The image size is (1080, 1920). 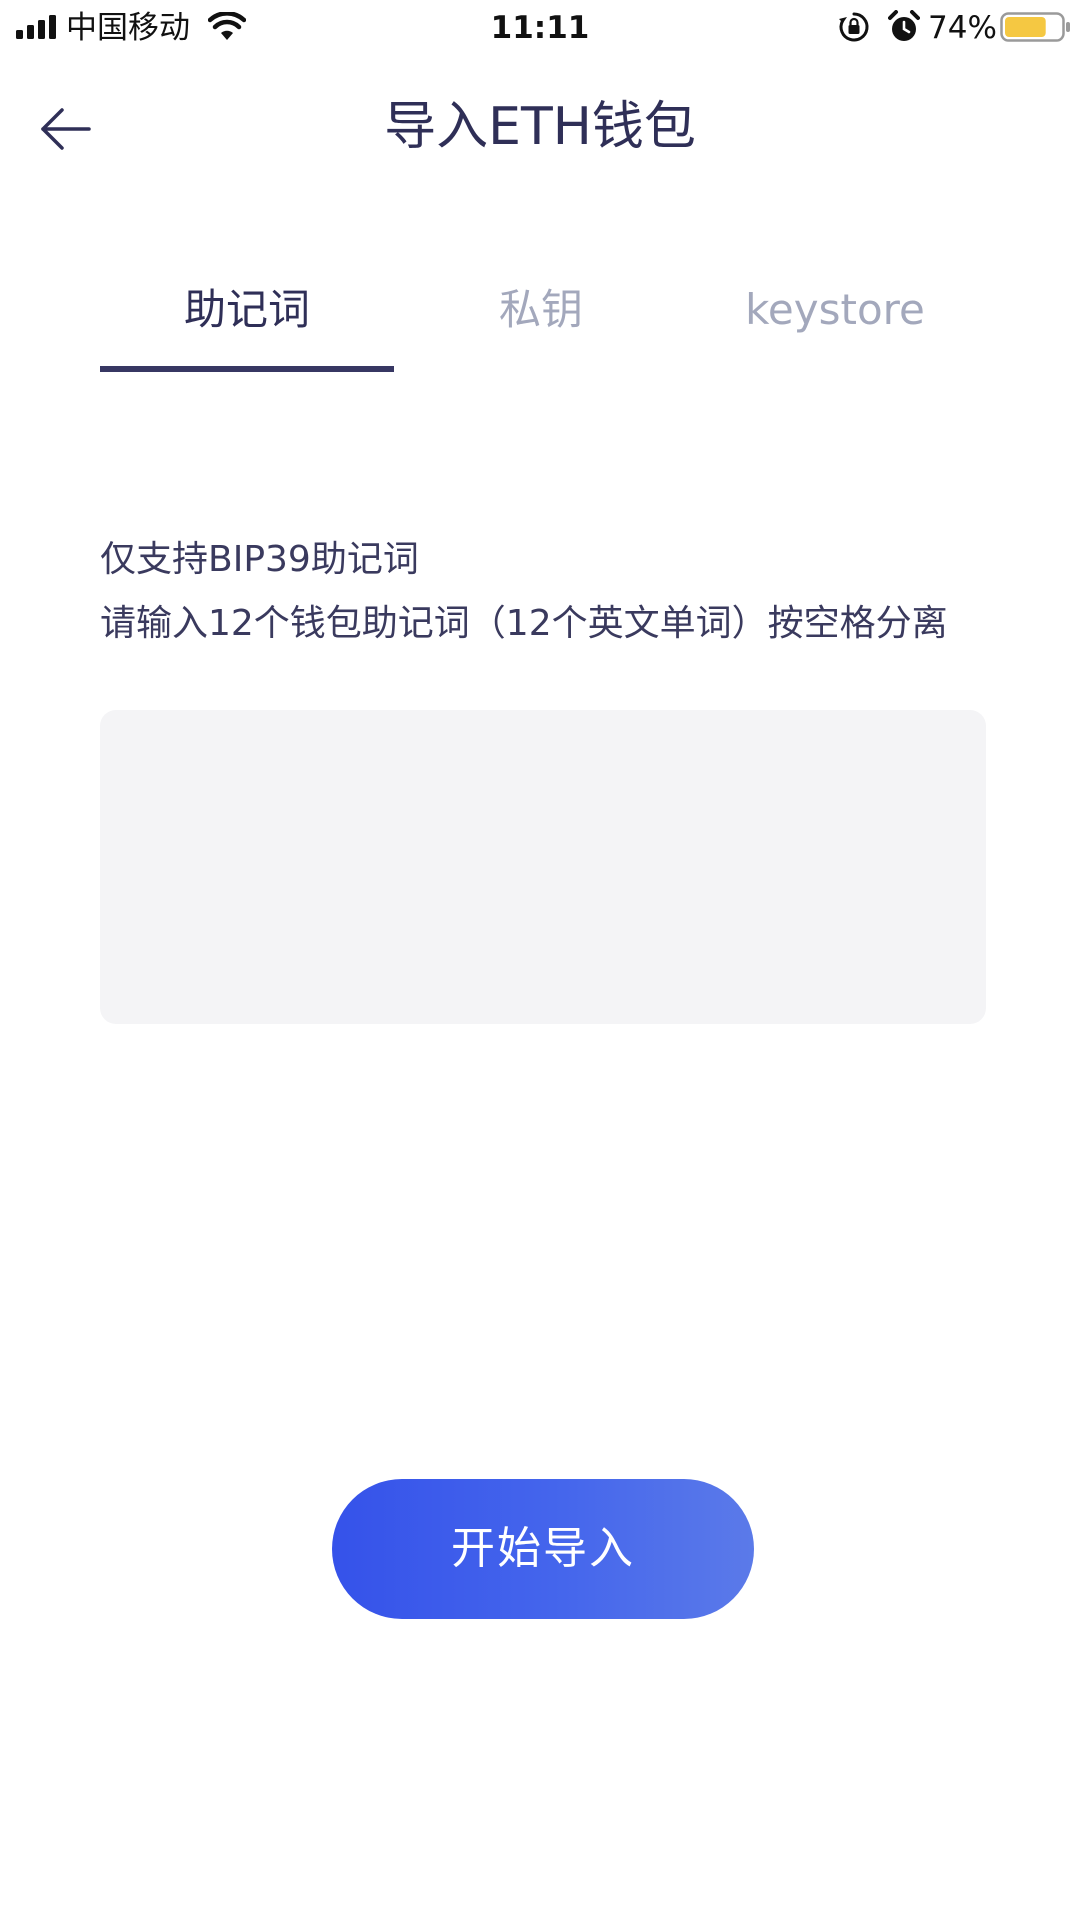 What do you see at coordinates (540, 127) in the screenshot?
I see `page-title: 导入ETH钱包` at bounding box center [540, 127].